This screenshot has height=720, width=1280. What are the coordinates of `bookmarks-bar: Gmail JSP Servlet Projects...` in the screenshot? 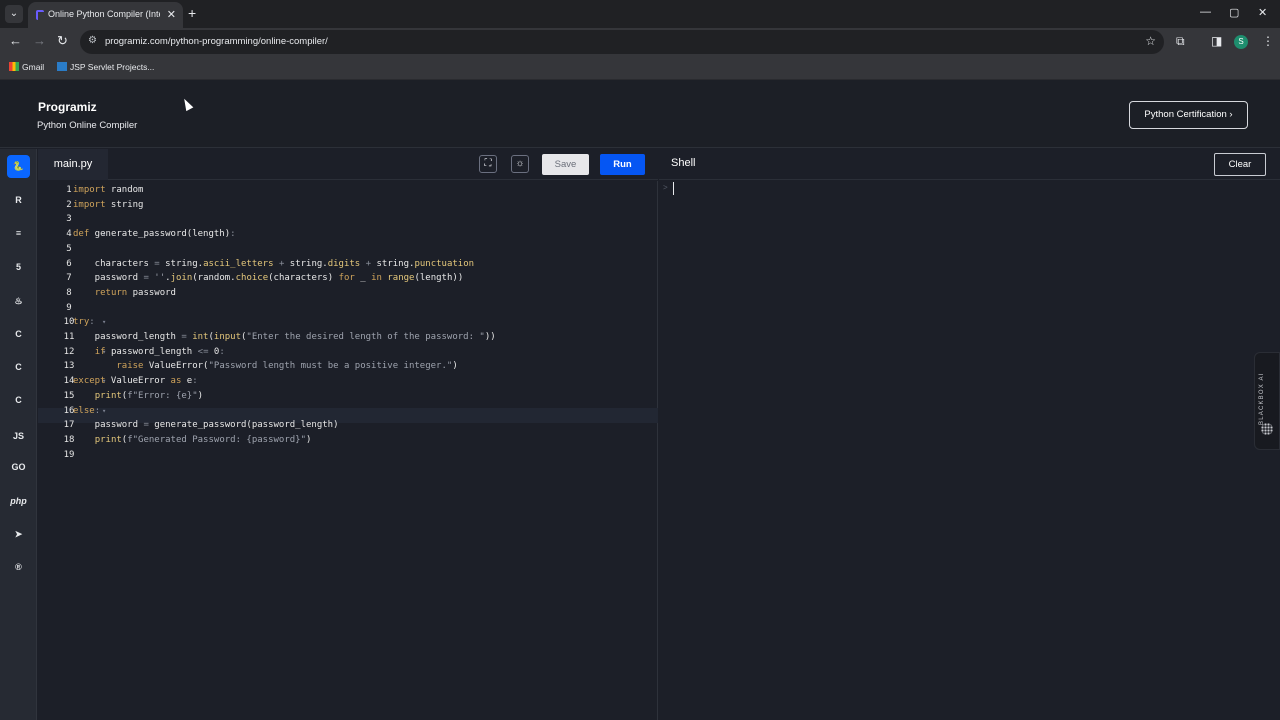 It's located at (640, 68).